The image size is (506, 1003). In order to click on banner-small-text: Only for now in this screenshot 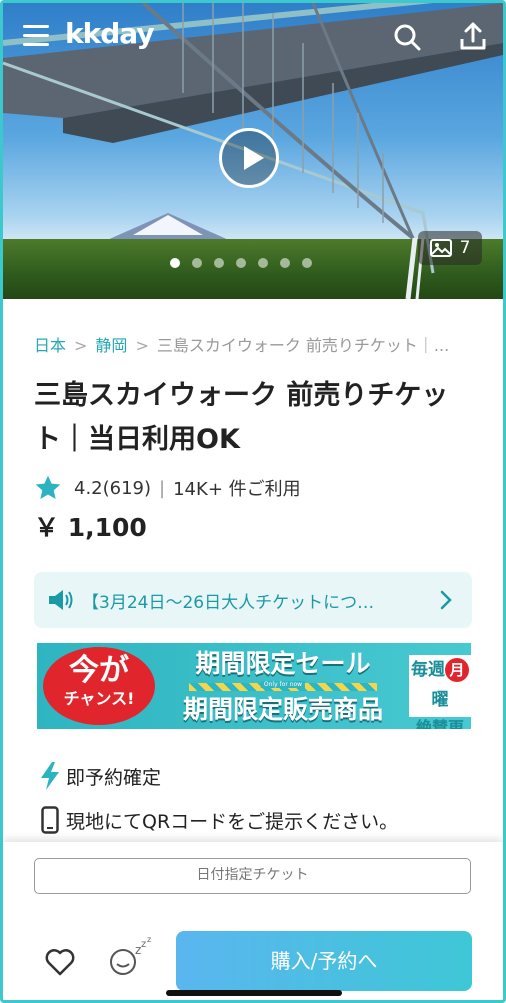, I will do `click(283, 684)`.